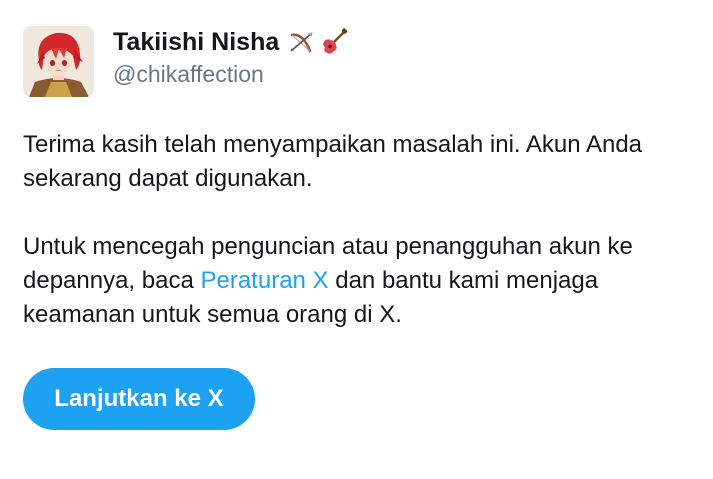  I want to click on tweet-header: Takiishi Nisha @chikaffection, so click(187, 61).